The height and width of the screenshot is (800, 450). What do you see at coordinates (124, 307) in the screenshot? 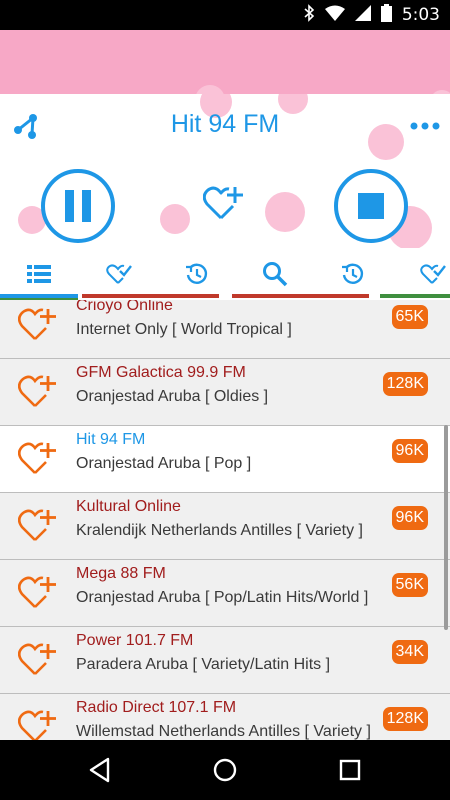
I see `station-name: Crioyo Online` at bounding box center [124, 307].